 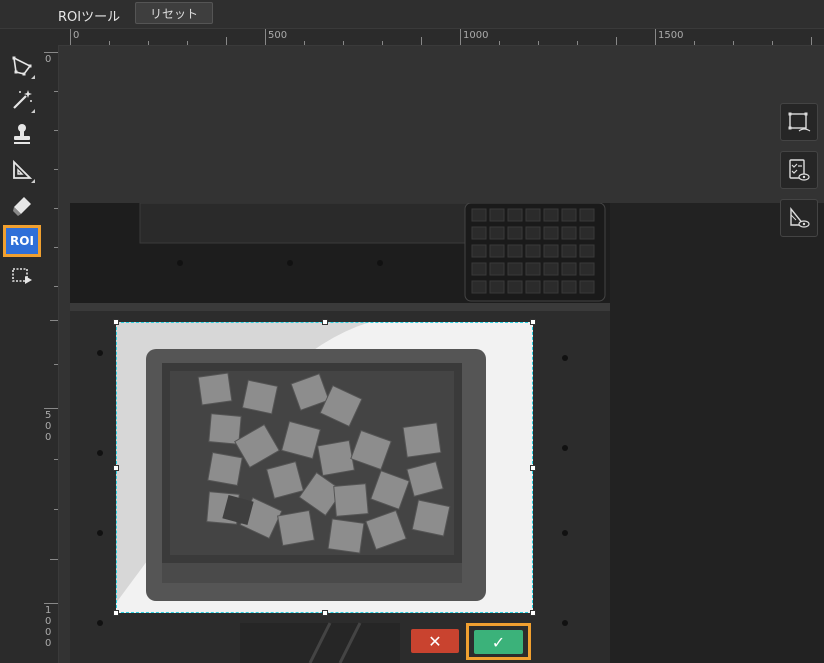 I want to click on crop-play-tool, so click(x=22, y=276).